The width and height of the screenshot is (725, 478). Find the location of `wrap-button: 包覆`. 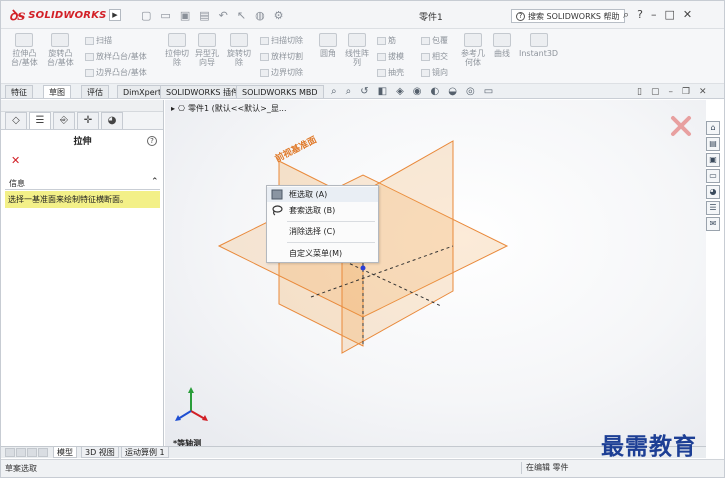

wrap-button: 包覆 is located at coordinates (434, 40).